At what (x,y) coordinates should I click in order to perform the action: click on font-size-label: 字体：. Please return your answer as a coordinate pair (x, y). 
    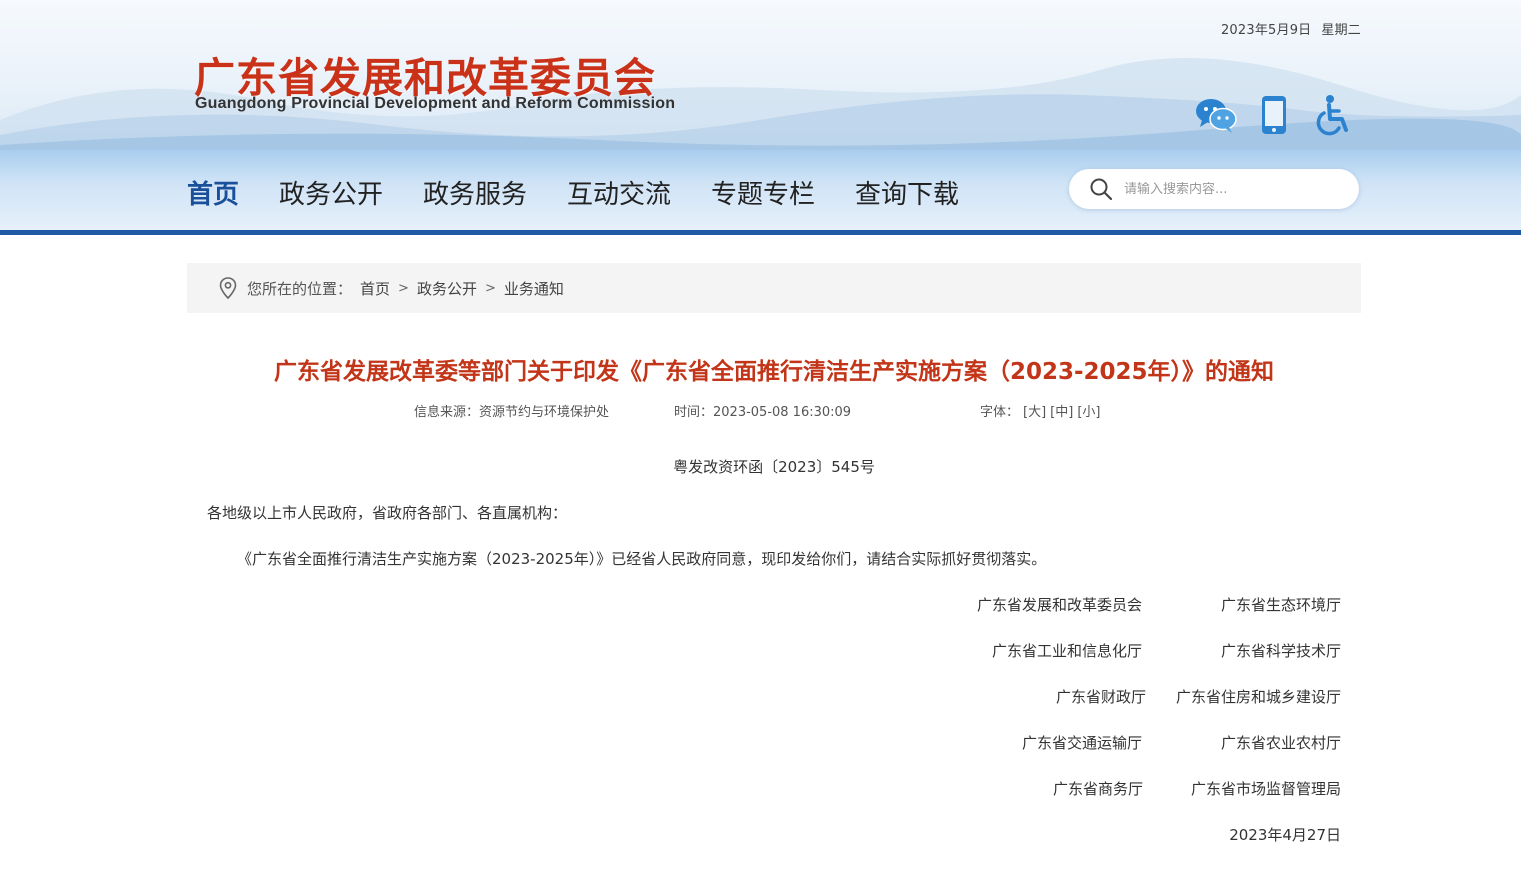
    Looking at the image, I should click on (1000, 412).